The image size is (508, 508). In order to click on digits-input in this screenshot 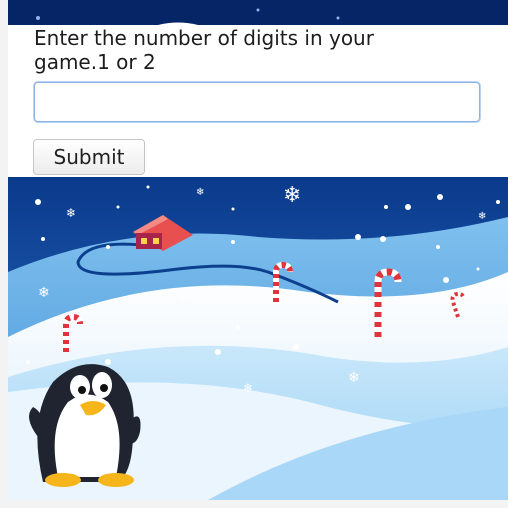, I will do `click(257, 102)`.